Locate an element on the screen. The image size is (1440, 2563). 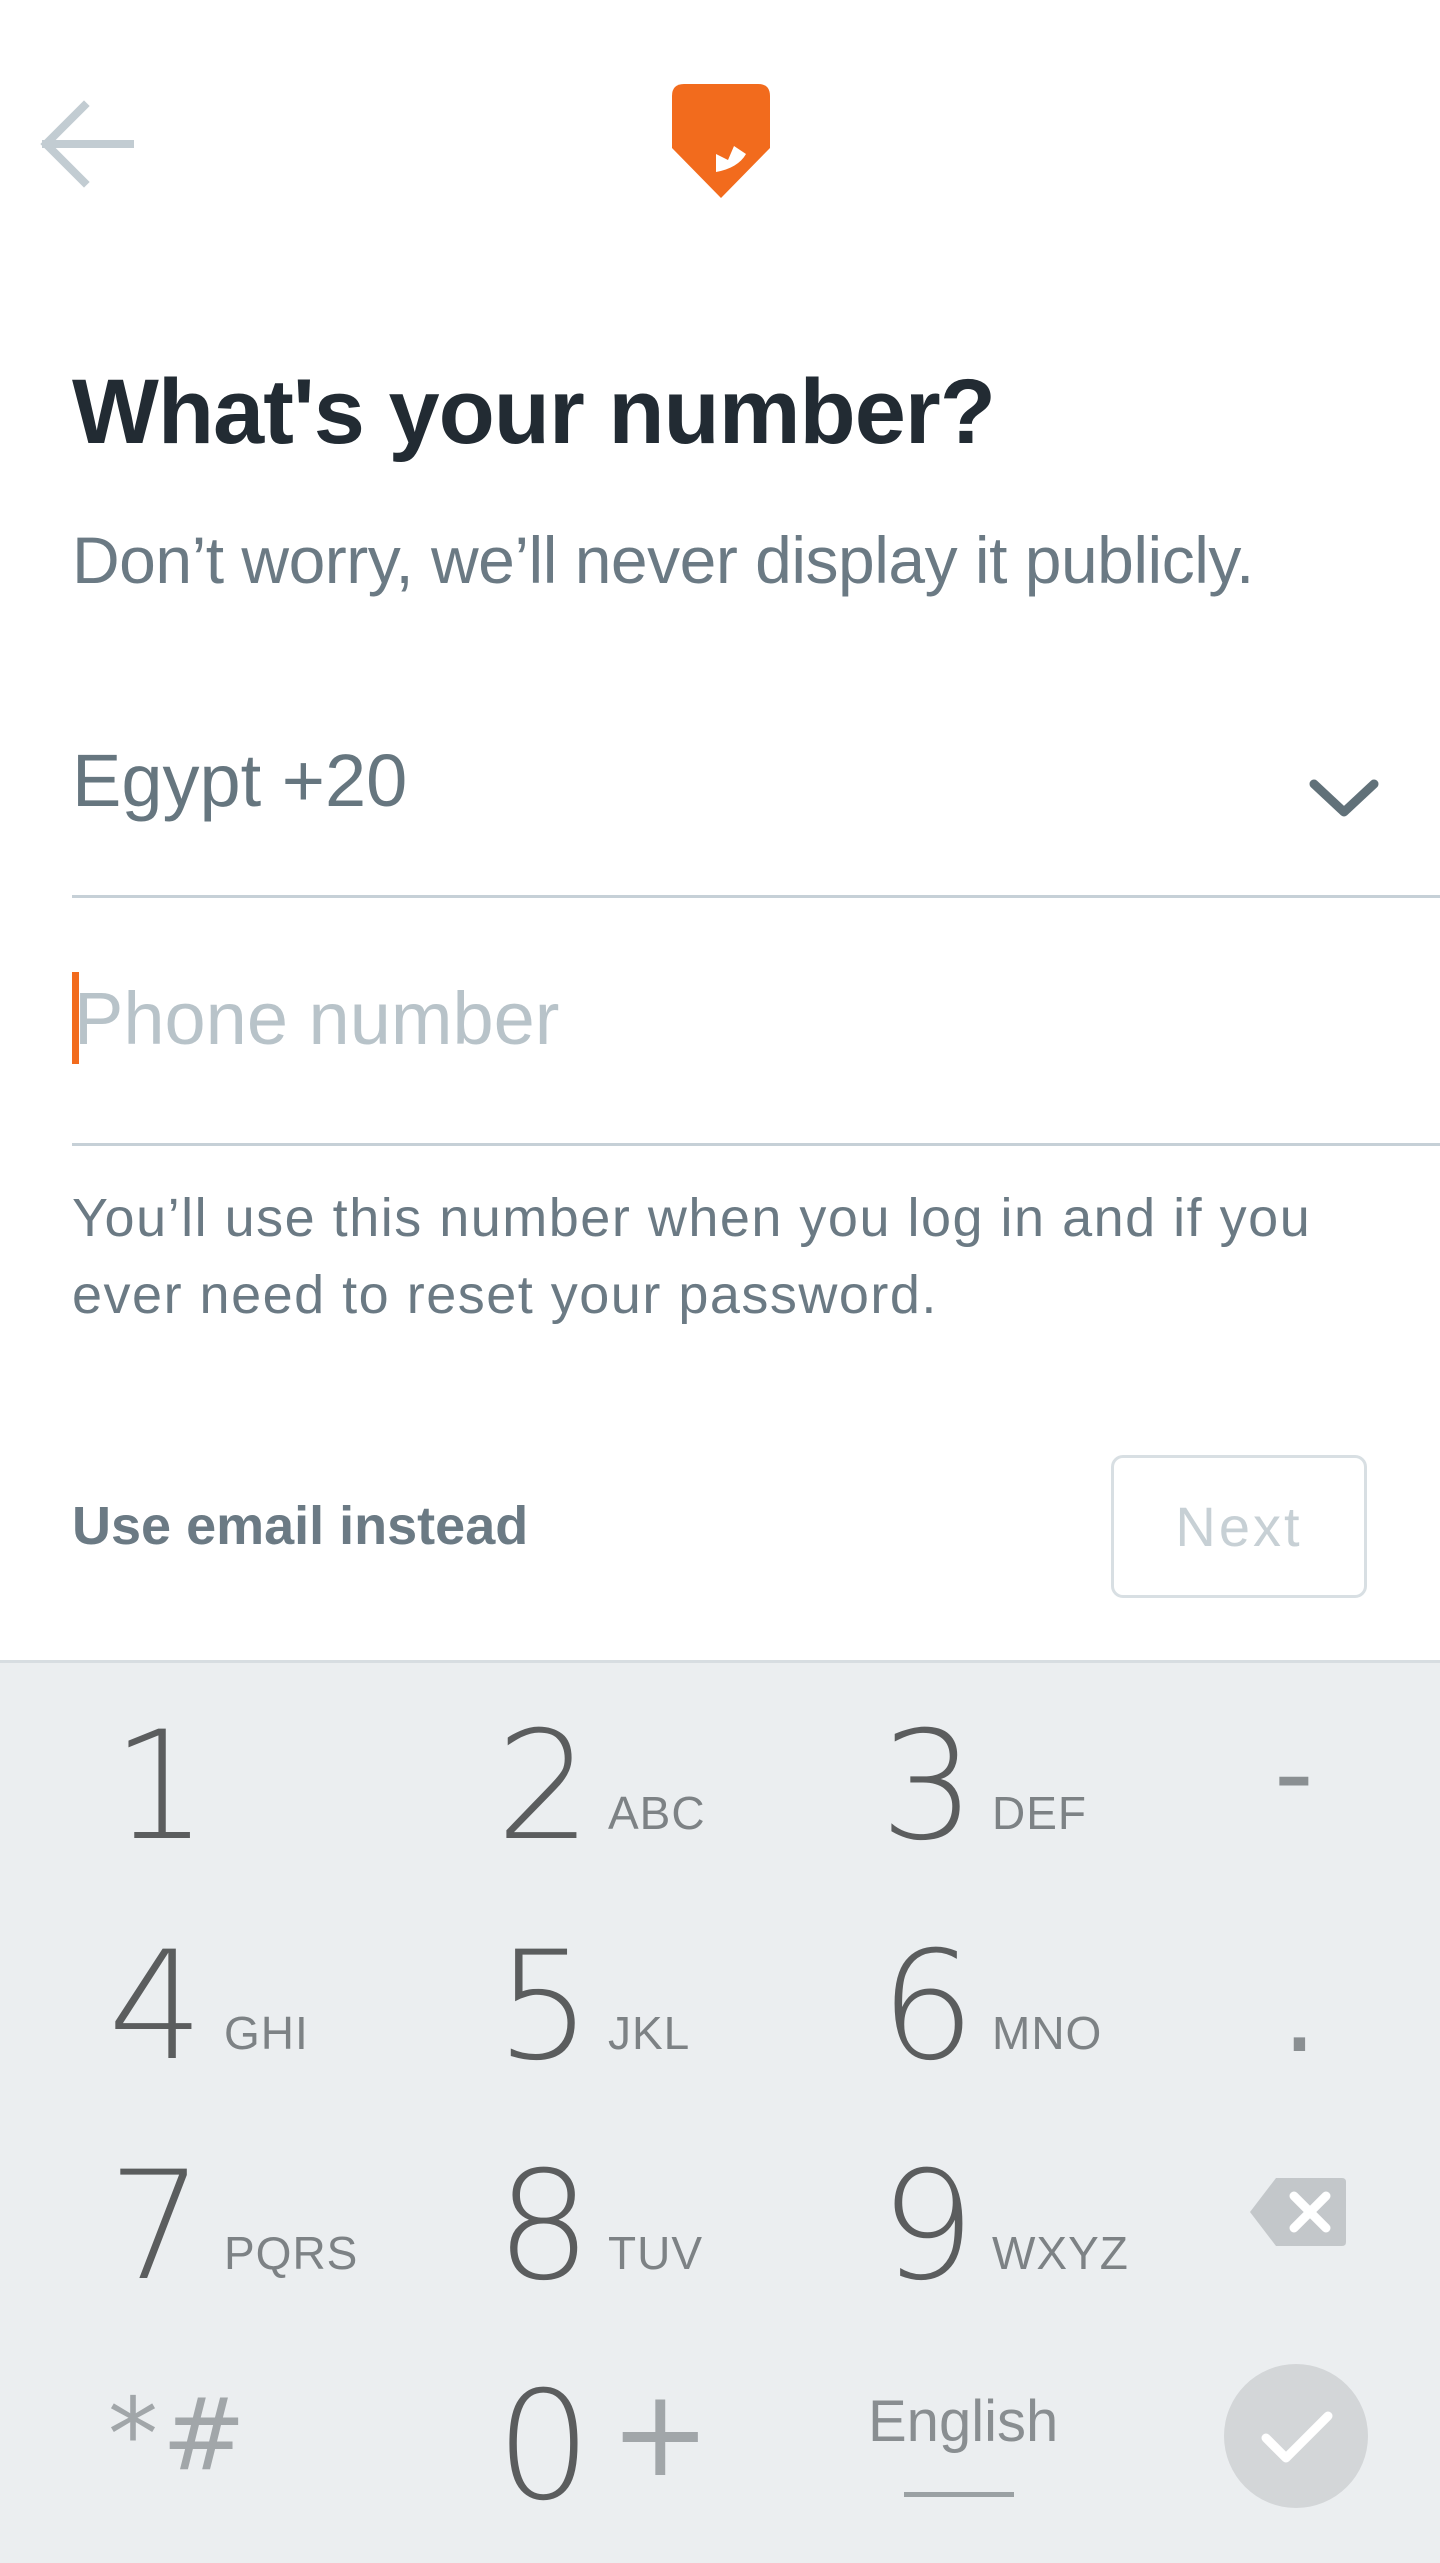
page-title: What's your number? is located at coordinates (534, 412).